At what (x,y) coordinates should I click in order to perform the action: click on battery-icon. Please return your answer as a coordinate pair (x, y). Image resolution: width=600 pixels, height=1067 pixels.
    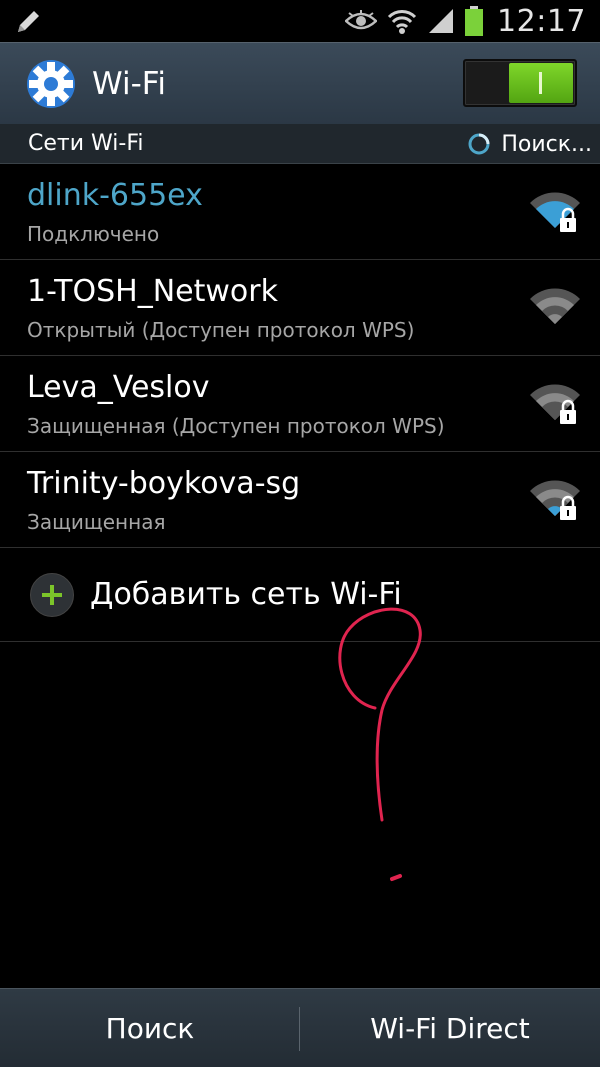
    Looking at the image, I should click on (474, 21).